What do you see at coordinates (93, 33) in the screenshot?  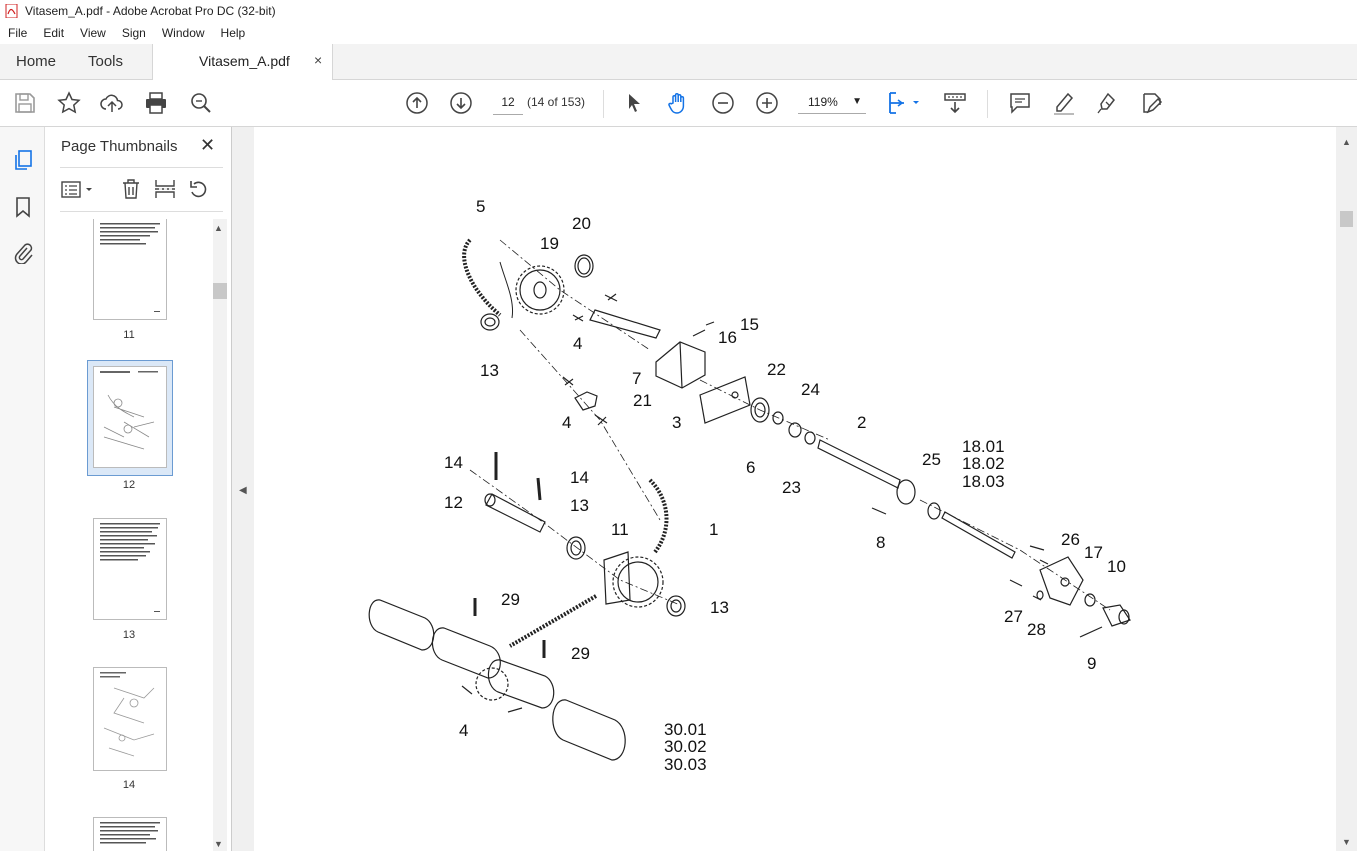 I see `menu-view: View` at bounding box center [93, 33].